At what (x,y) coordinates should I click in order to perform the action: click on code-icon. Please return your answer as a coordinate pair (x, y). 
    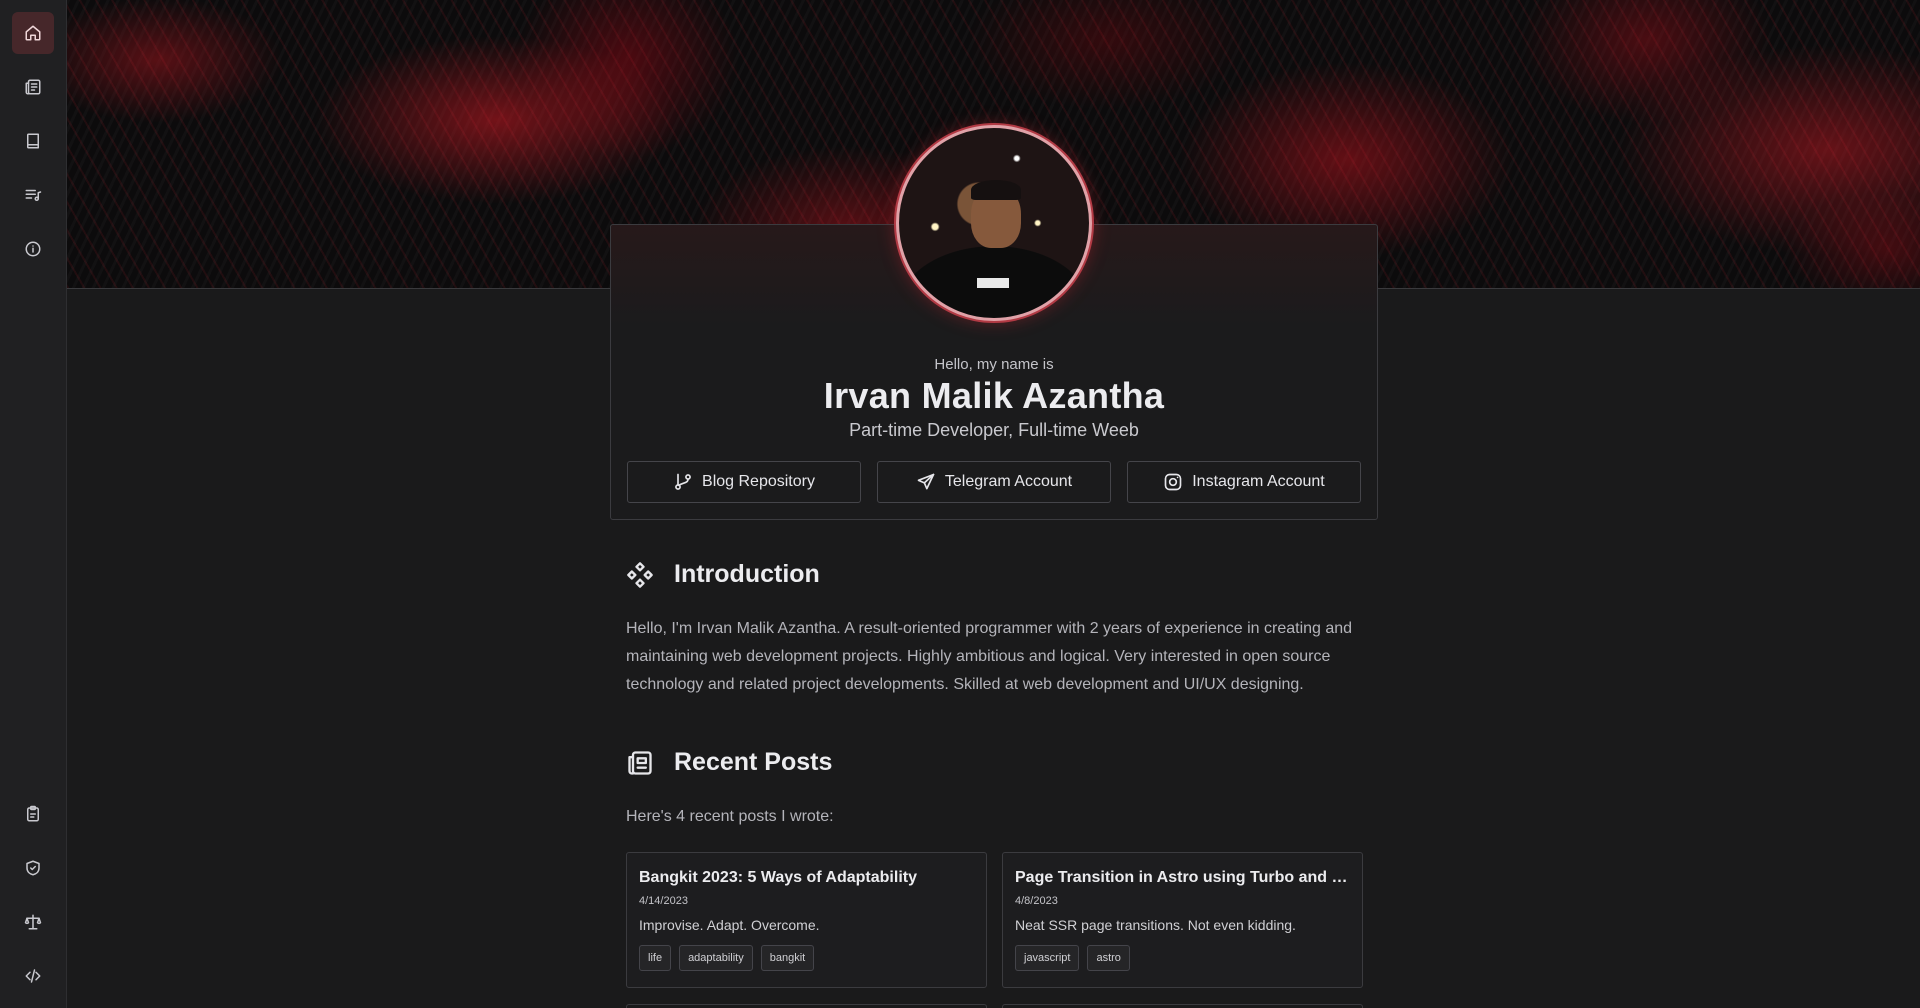
    Looking at the image, I should click on (33, 976).